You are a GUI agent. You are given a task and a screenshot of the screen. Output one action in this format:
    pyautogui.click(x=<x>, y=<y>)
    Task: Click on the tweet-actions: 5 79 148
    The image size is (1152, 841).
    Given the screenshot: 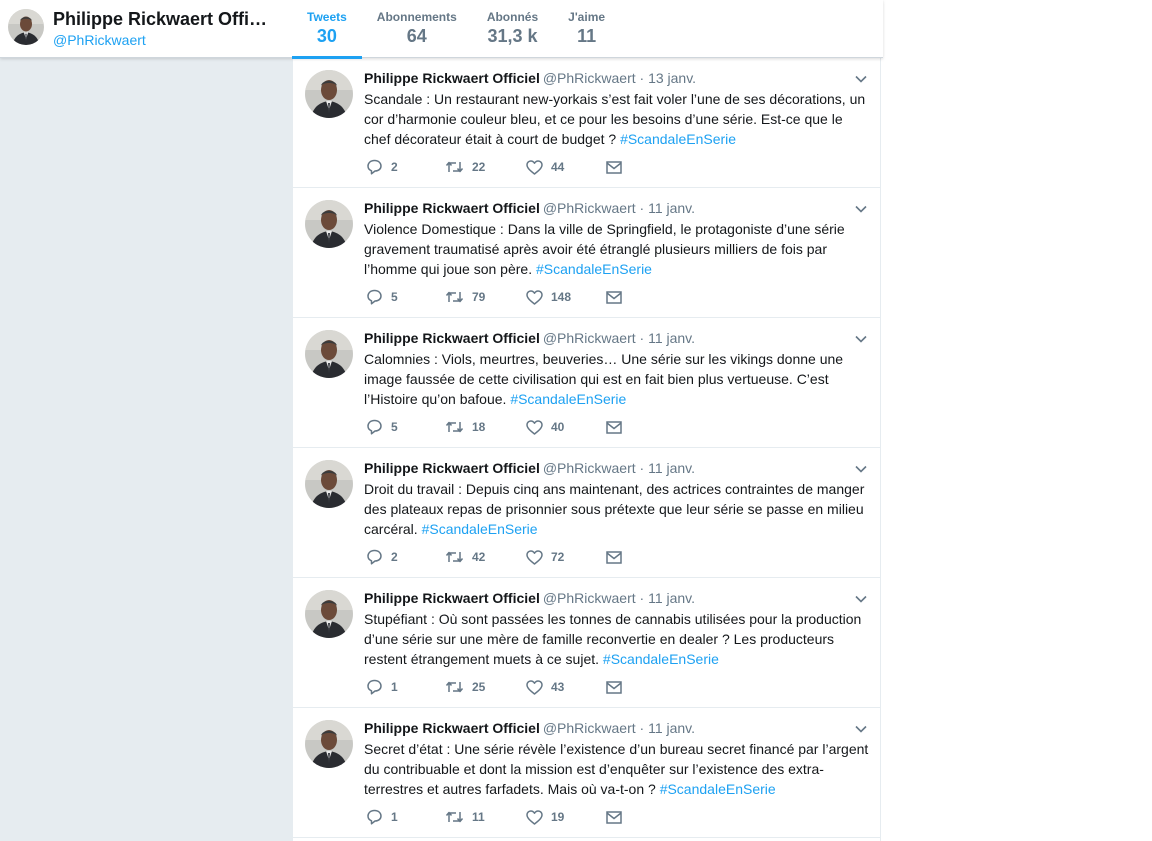 What is the action you would take?
    pyautogui.click(x=494, y=297)
    